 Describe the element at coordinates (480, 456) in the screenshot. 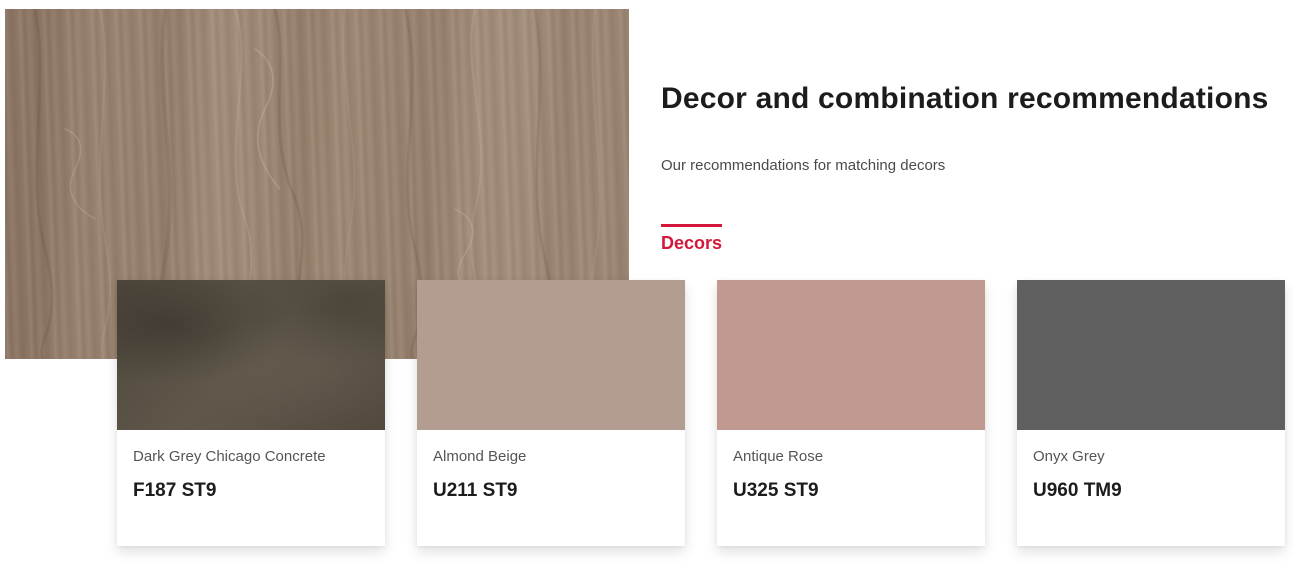

I see `decor-name: Almond Beige` at that location.